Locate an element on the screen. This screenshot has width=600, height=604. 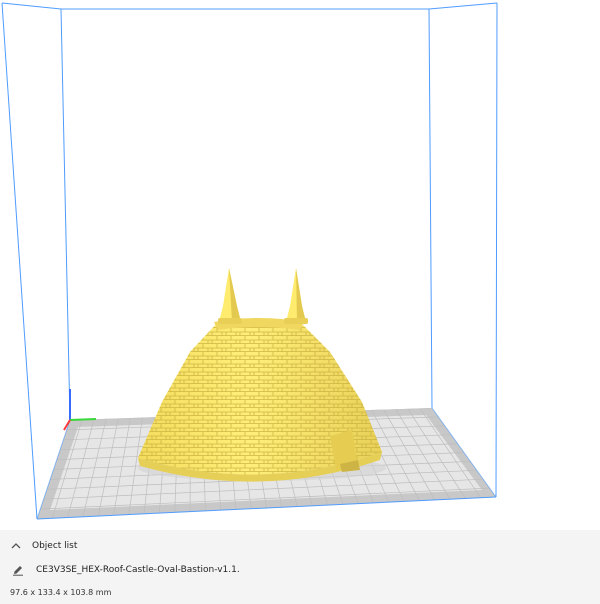
object-dimensions: 97.6 x 133.4 x 103.8 mm is located at coordinates (60, 592).